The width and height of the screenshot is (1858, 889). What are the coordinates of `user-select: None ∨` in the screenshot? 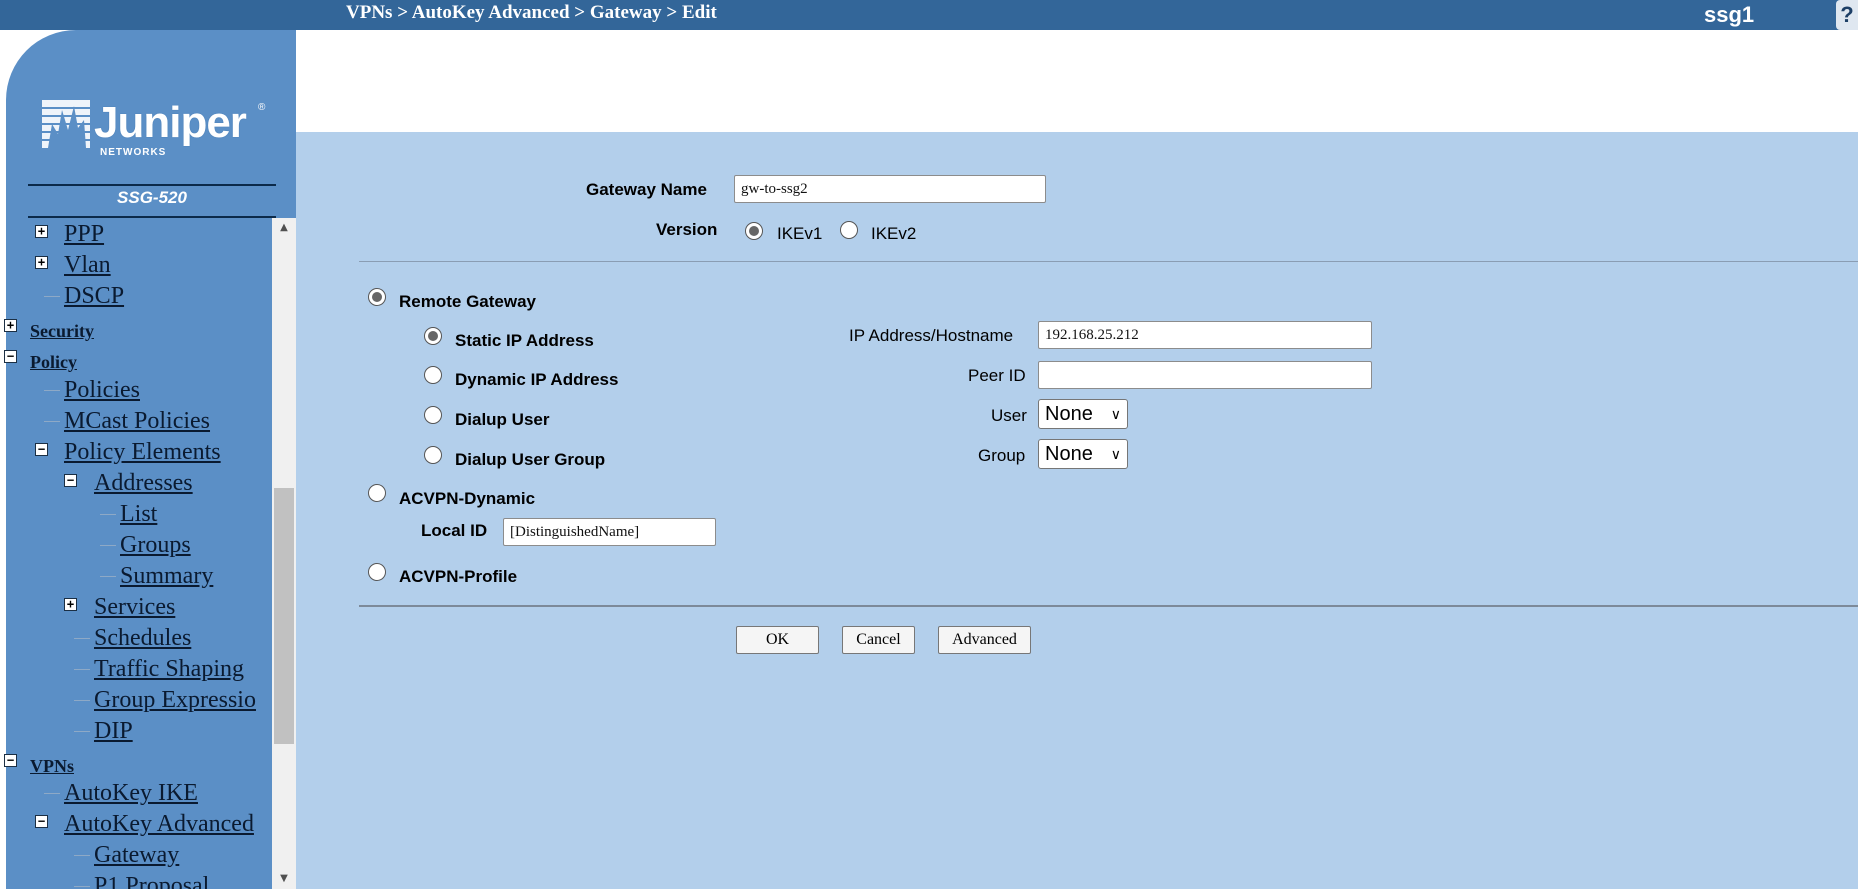 It's located at (1083, 414).